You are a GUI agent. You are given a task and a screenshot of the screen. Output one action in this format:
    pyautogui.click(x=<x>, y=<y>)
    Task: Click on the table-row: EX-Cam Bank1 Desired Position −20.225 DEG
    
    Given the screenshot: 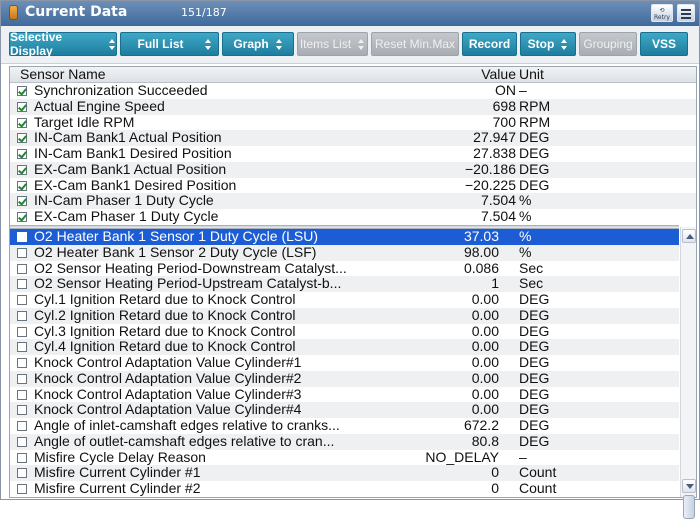 What is the action you would take?
    pyautogui.click(x=353, y=185)
    